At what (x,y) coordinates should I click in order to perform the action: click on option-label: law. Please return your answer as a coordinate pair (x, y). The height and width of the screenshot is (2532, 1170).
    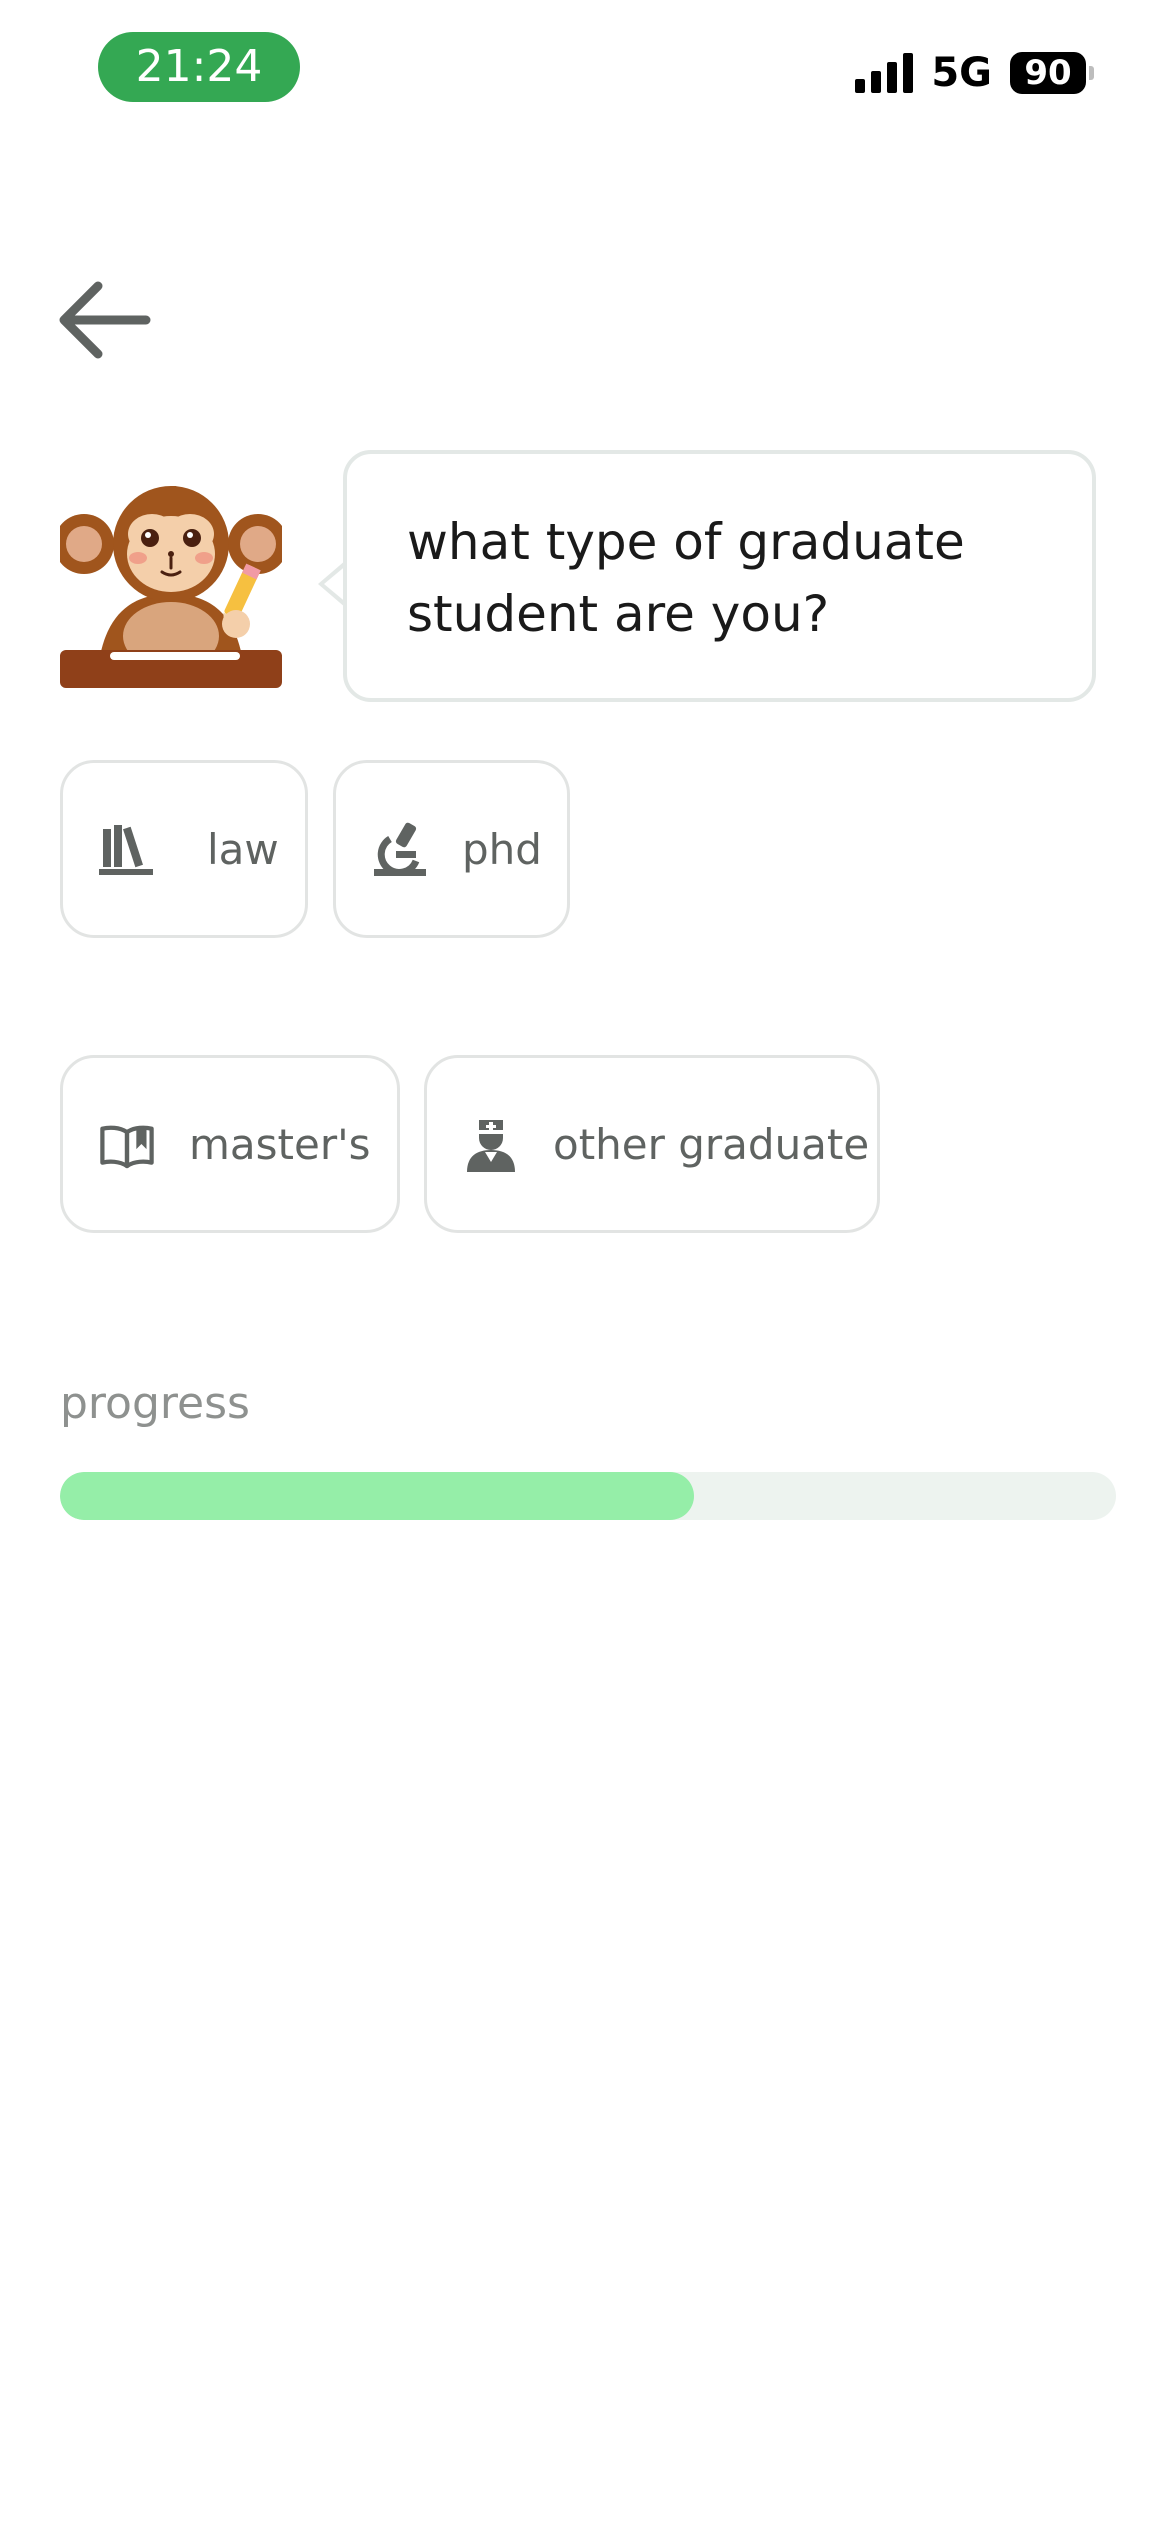
    Looking at the image, I should click on (243, 849).